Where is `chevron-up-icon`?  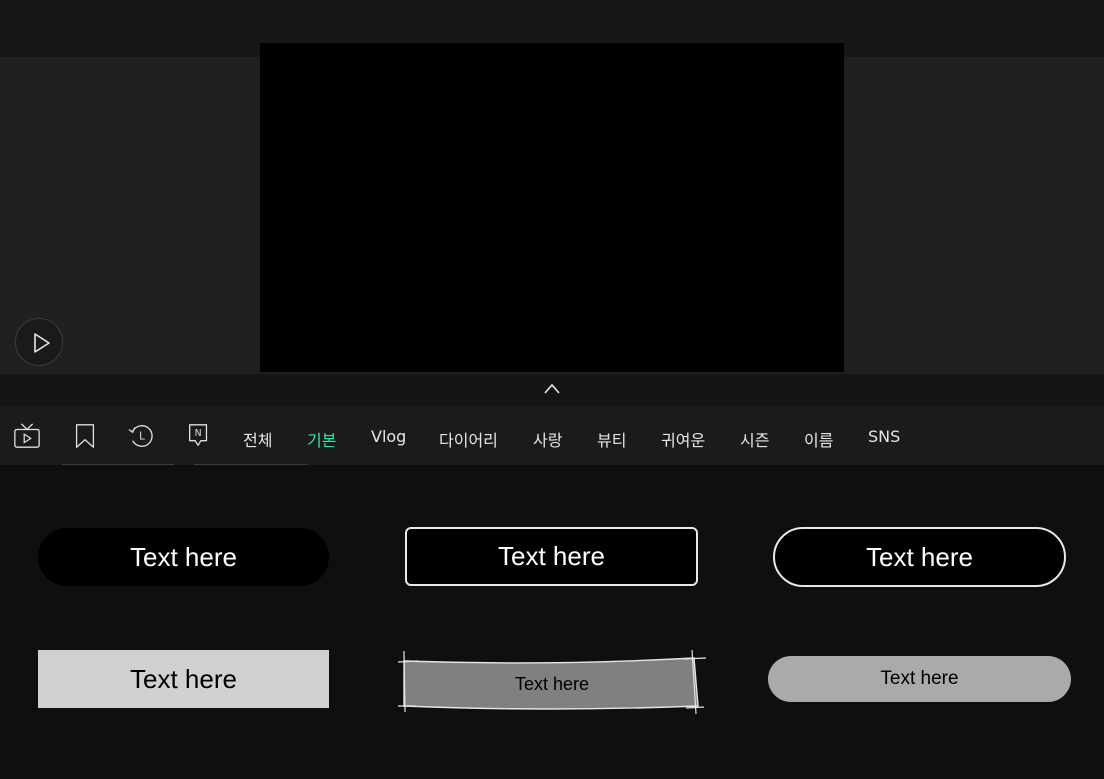 chevron-up-icon is located at coordinates (552, 389).